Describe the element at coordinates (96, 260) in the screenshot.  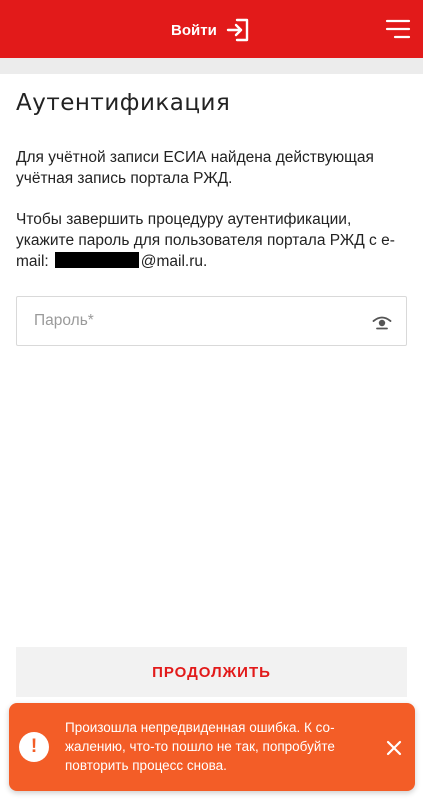
I see `redacted-email` at that location.